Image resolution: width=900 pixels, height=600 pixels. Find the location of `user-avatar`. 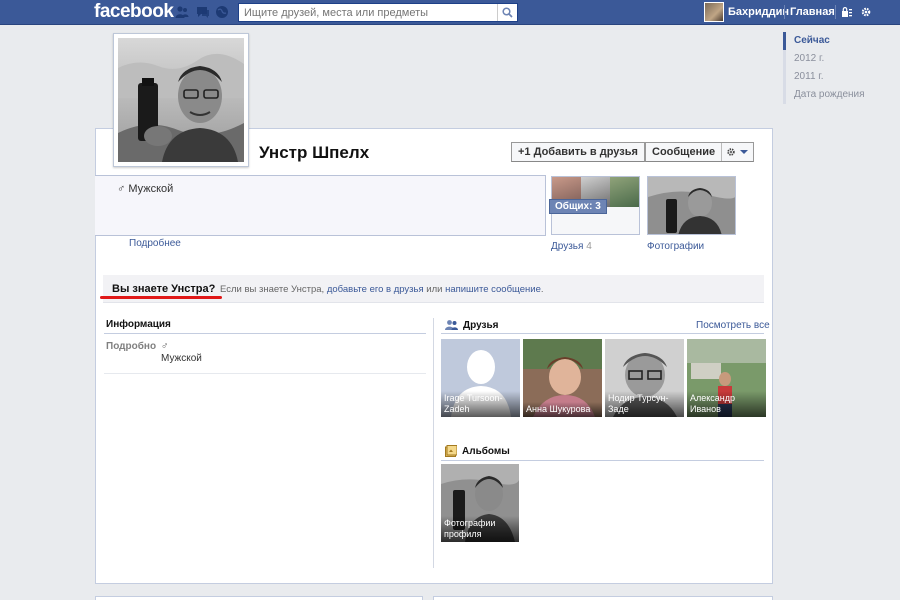

user-avatar is located at coordinates (714, 12).